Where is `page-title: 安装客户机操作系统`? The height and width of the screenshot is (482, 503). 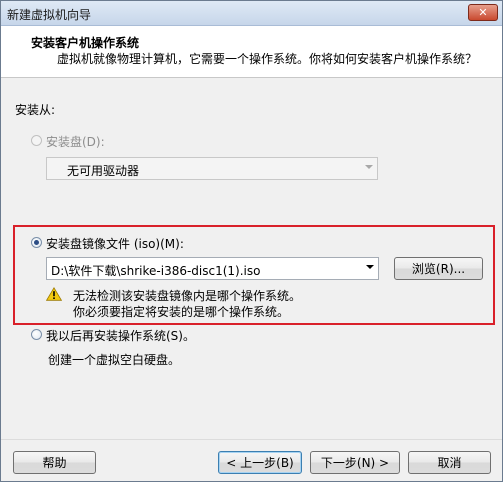
page-title: 安装客户机操作系统 is located at coordinates (85, 43).